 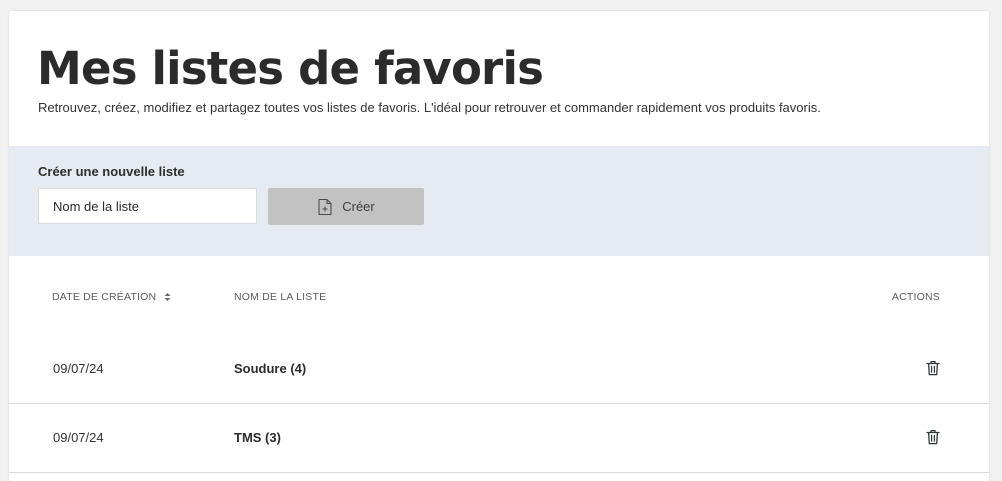 What do you see at coordinates (358, 206) in the screenshot?
I see `create-button-label: Créer` at bounding box center [358, 206].